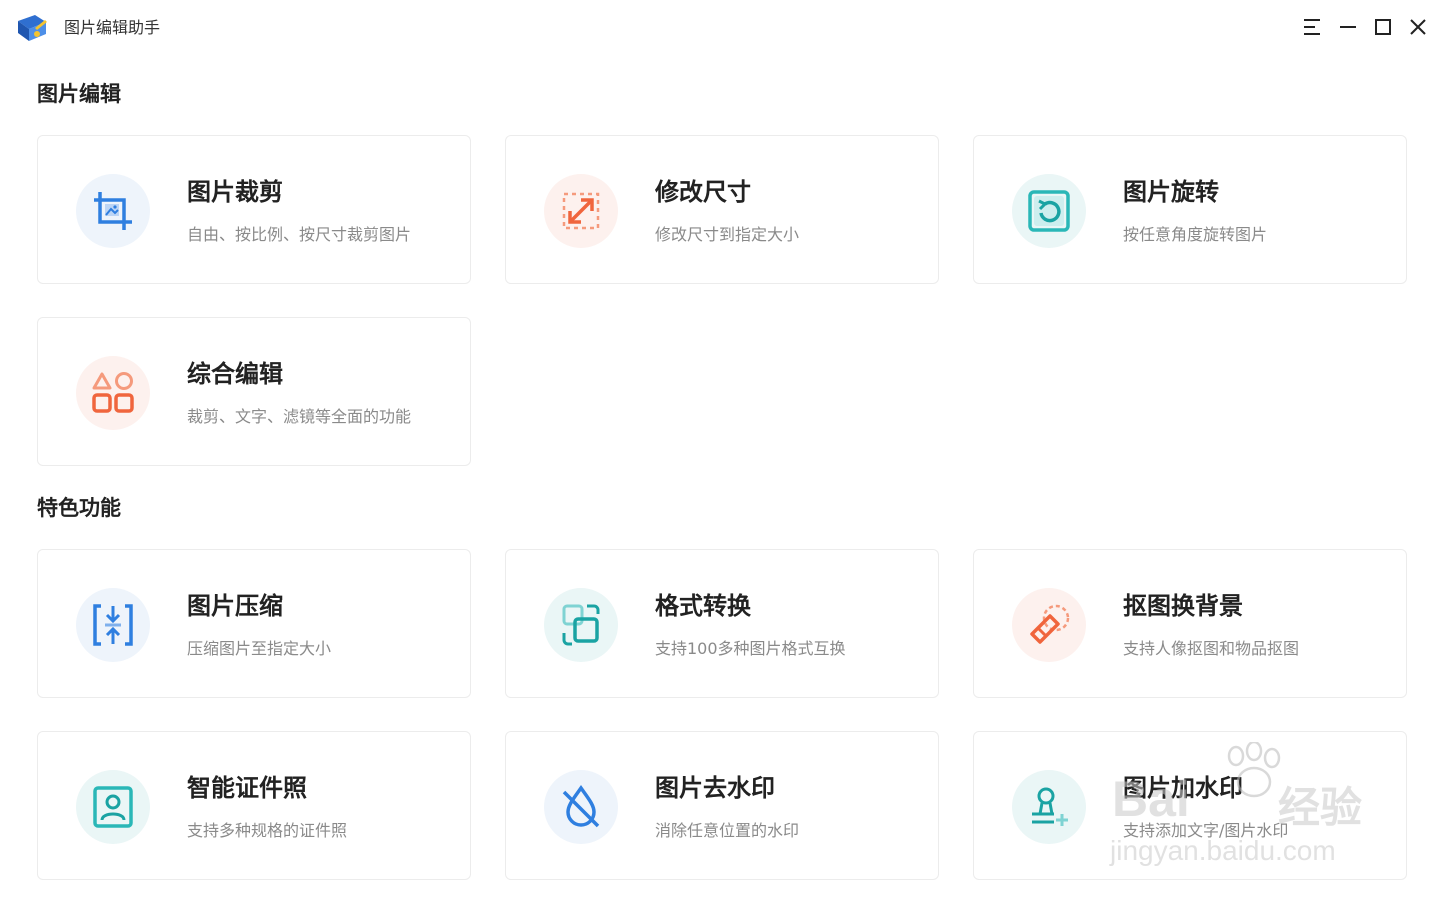 Image resolution: width=1449 pixels, height=901 pixels. I want to click on maximize-button, so click(1383, 27).